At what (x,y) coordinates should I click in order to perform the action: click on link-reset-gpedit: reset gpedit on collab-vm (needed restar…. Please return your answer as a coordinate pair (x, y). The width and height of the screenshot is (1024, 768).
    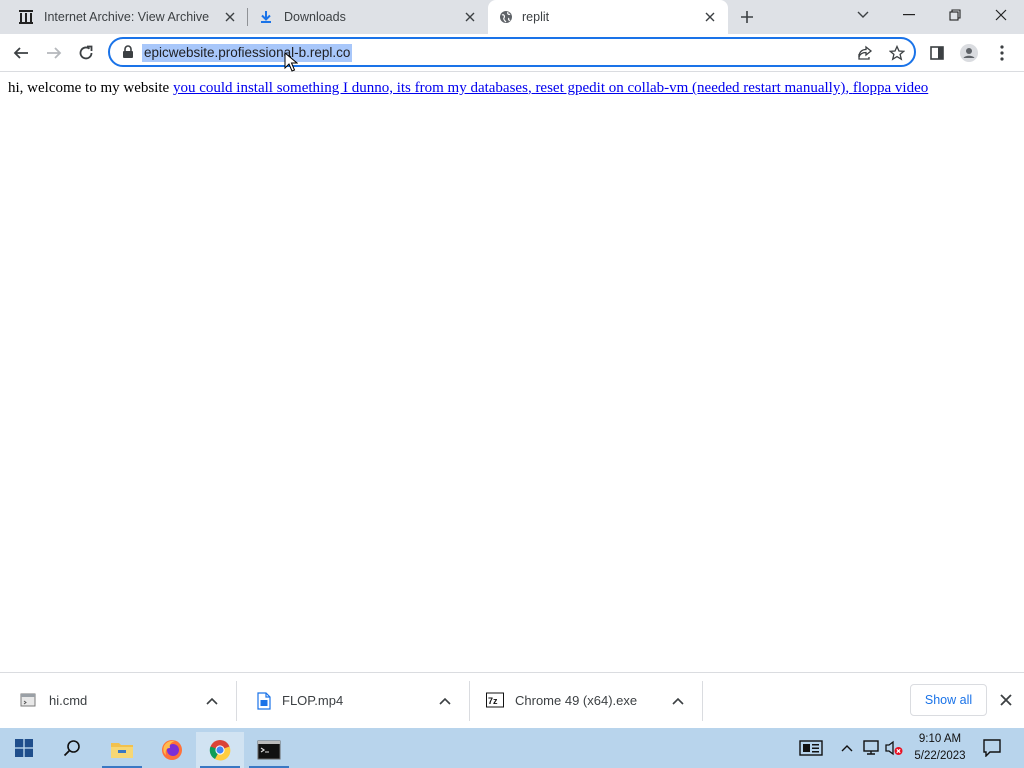
    Looking at the image, I should click on (690, 88).